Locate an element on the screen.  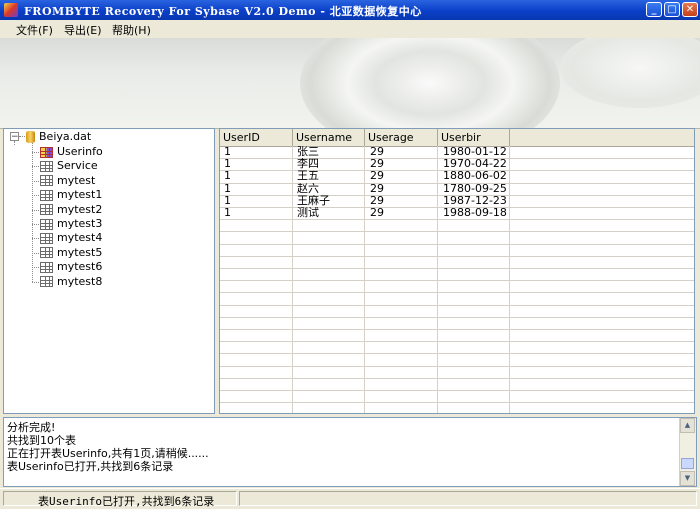
minimize-button: _ is located at coordinates (654, 9).